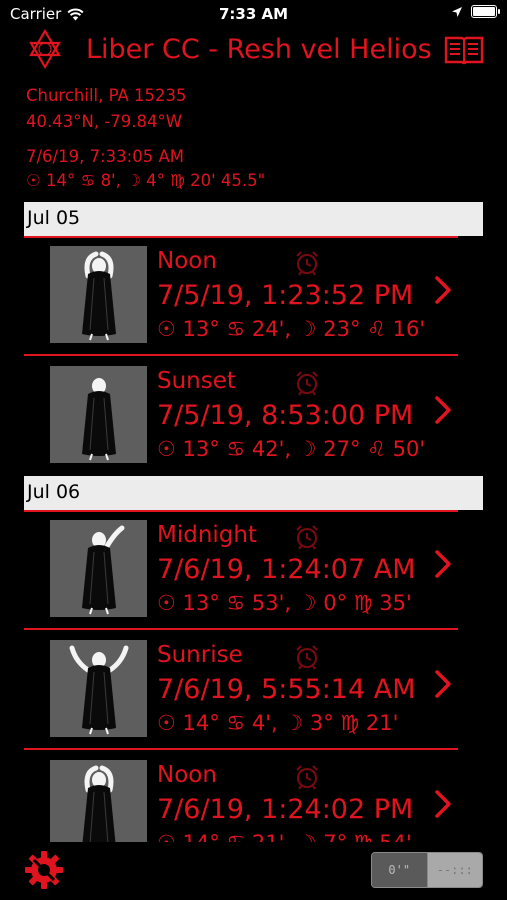  I want to click on row-time: 7/6/19, 1:24:02 PM, so click(285, 809).